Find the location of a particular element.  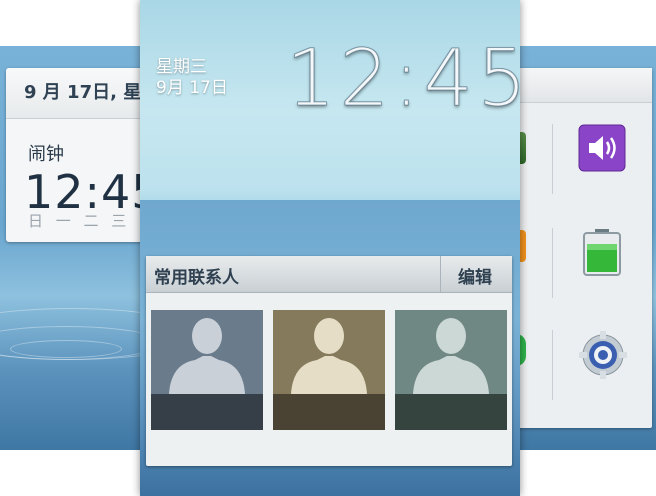

settings-icon is located at coordinates (603, 357).